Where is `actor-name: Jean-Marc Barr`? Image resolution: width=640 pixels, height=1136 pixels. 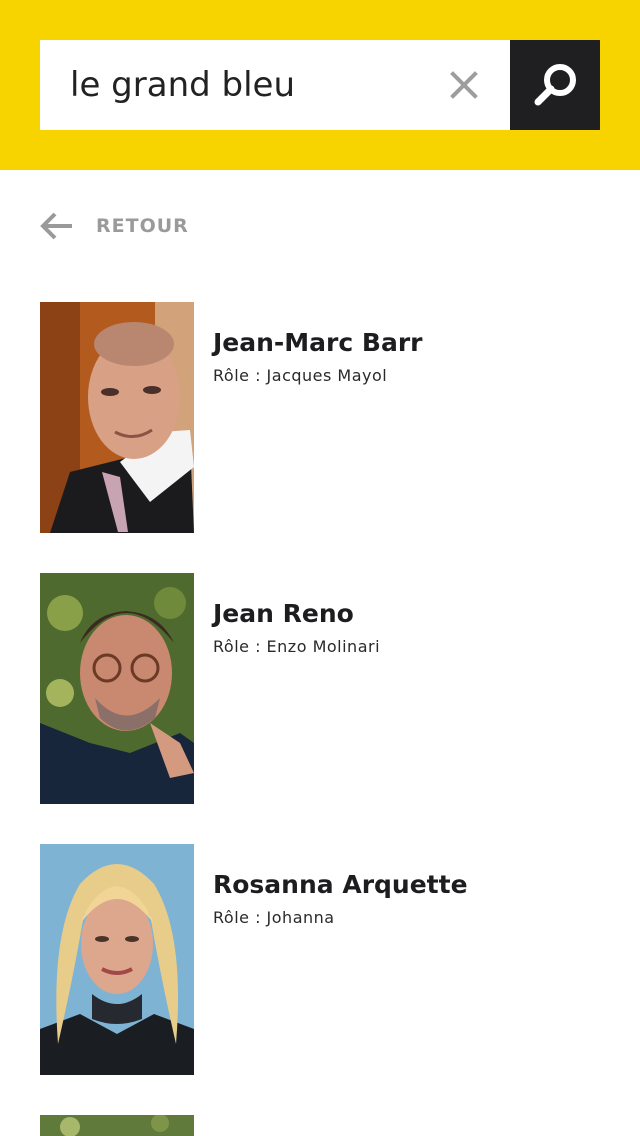 actor-name: Jean-Marc Barr is located at coordinates (318, 342).